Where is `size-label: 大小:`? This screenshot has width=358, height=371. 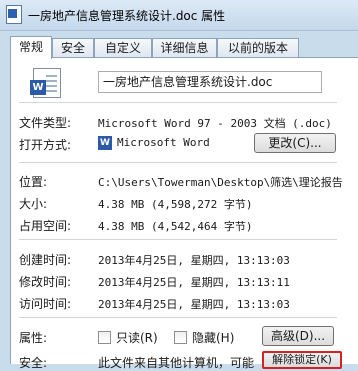
size-label: 大小: is located at coordinates (33, 204).